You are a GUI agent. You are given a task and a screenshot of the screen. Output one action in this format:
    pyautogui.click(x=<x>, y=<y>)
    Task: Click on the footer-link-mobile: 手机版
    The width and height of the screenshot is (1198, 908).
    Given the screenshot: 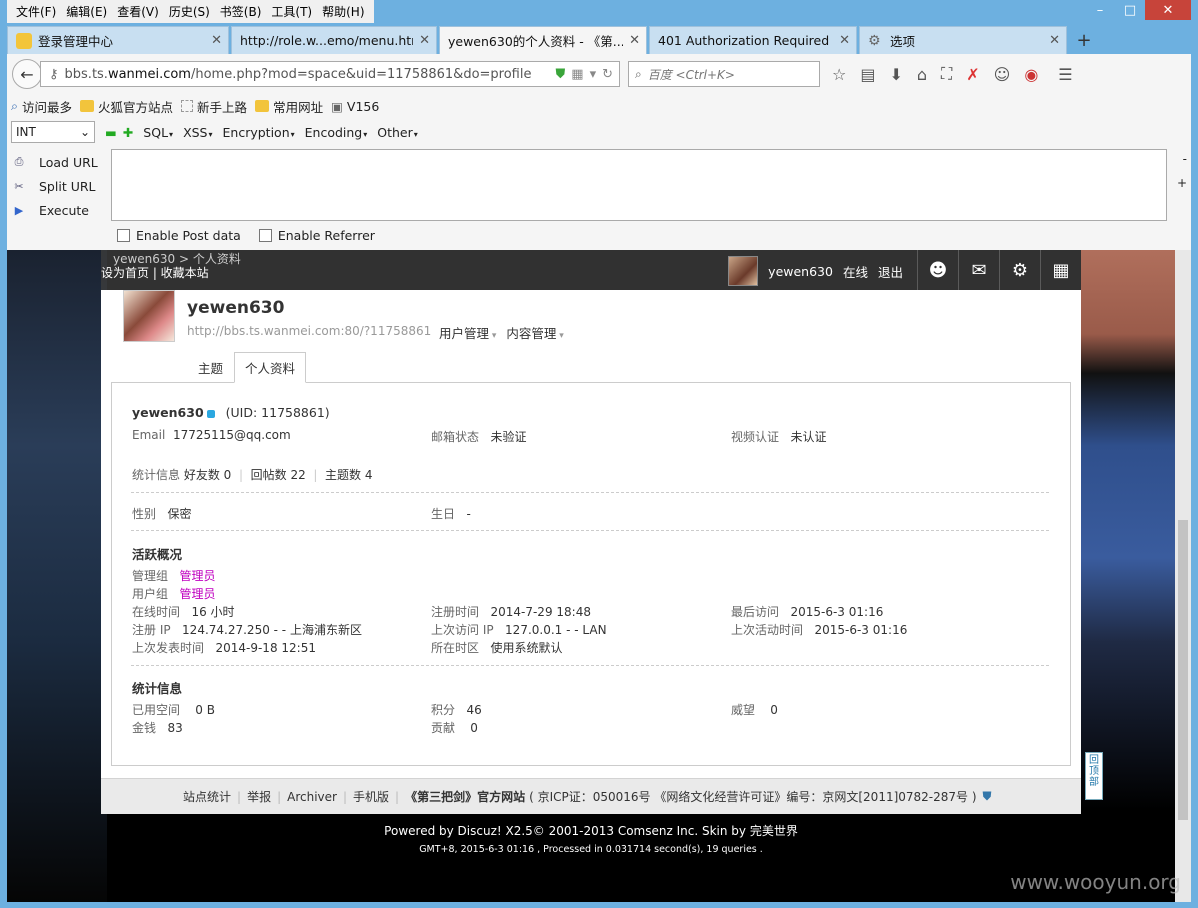 What is the action you would take?
    pyautogui.click(x=371, y=796)
    